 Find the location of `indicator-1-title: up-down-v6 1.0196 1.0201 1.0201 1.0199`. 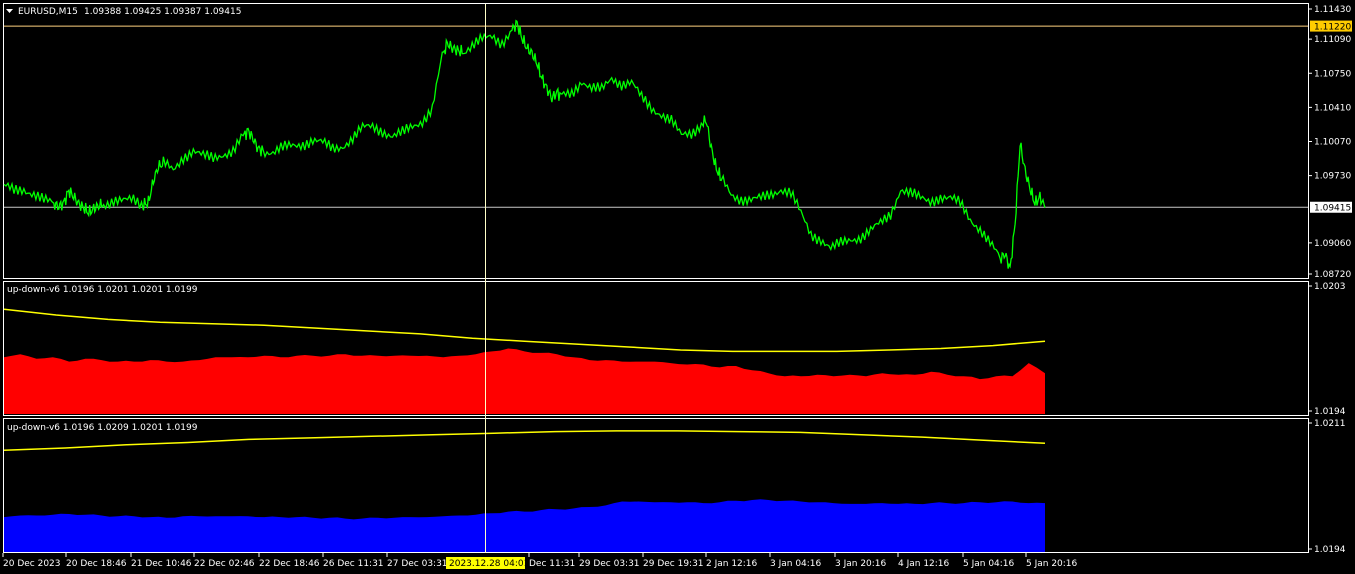

indicator-1-title: up-down-v6 1.0196 1.0201 1.0201 1.0199 is located at coordinates (102, 290).